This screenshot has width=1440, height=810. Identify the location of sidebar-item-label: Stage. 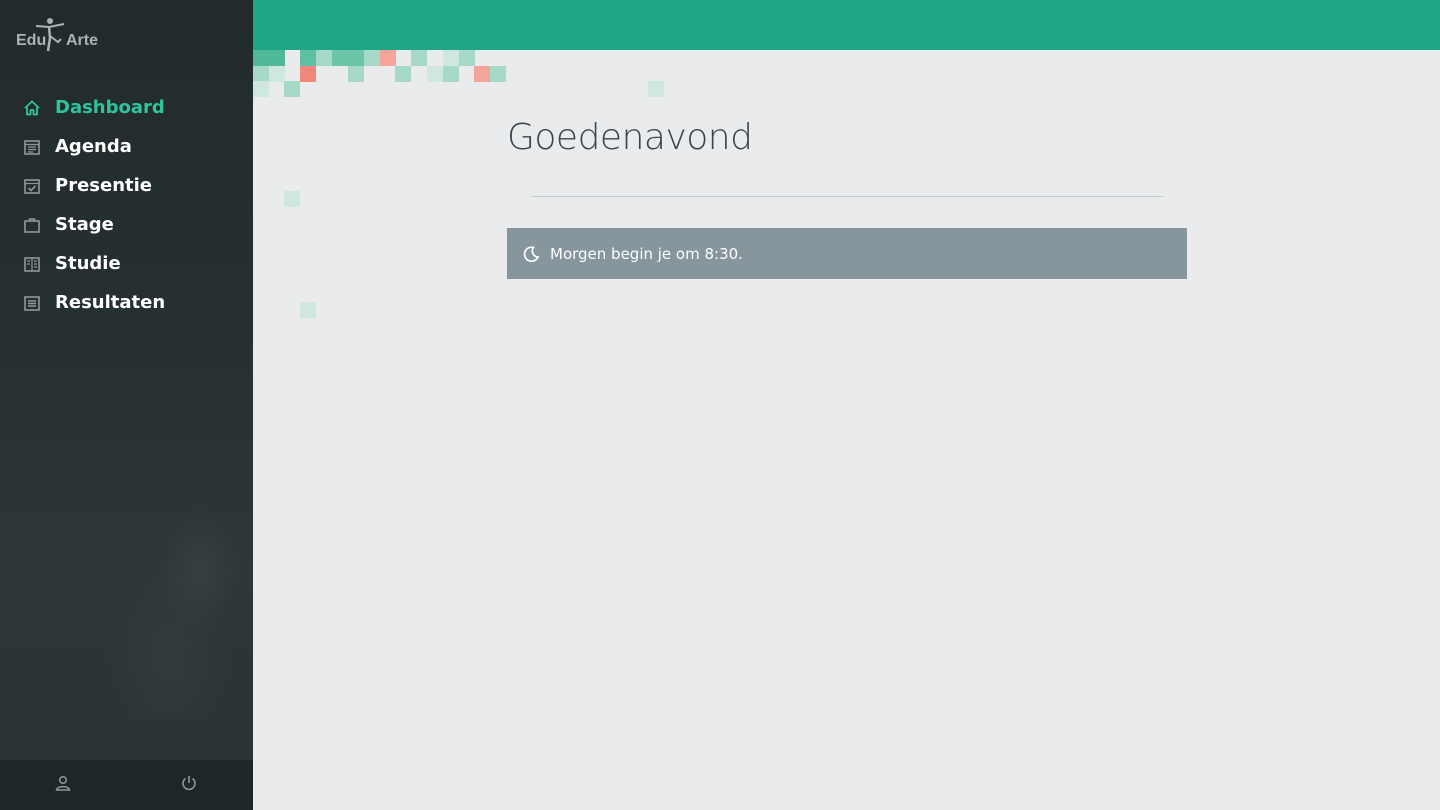
(84, 224).